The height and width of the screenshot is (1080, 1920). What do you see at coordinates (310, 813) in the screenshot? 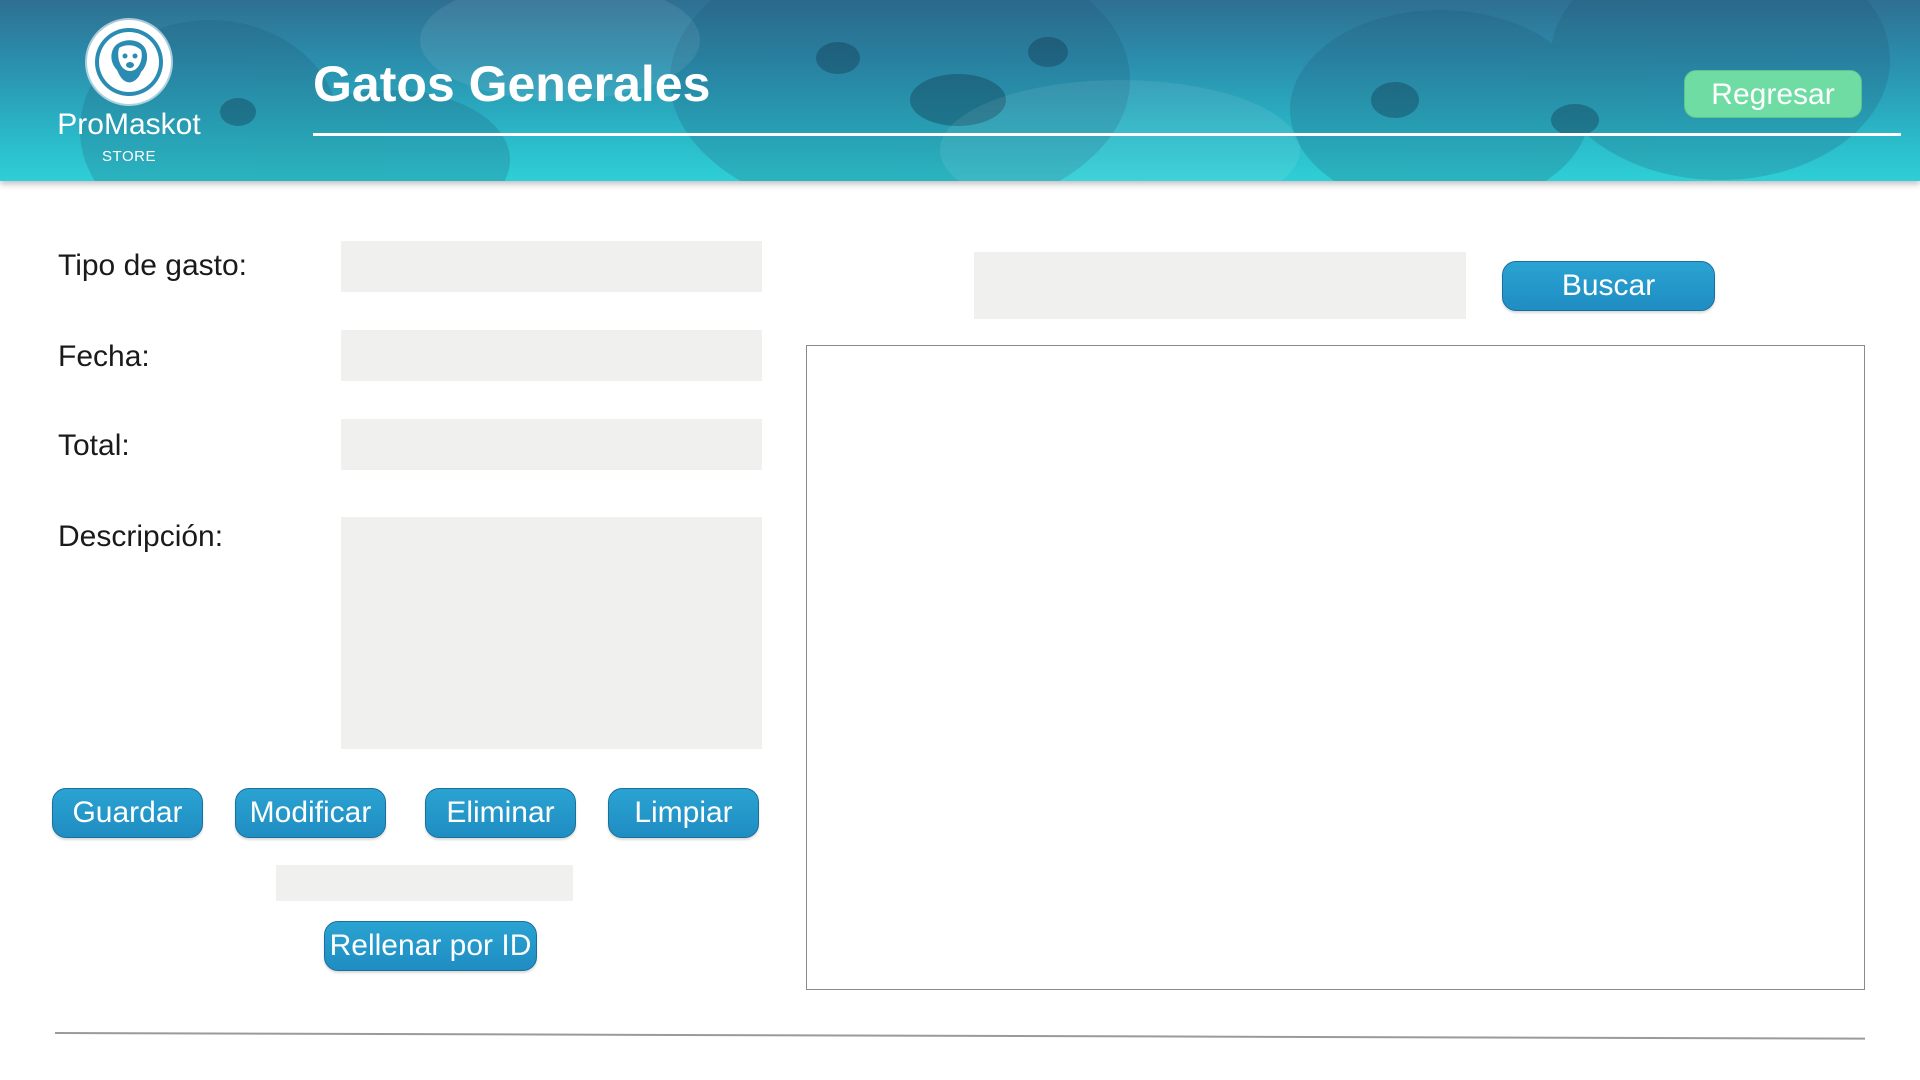
I see `modificar-button: Modificar` at bounding box center [310, 813].